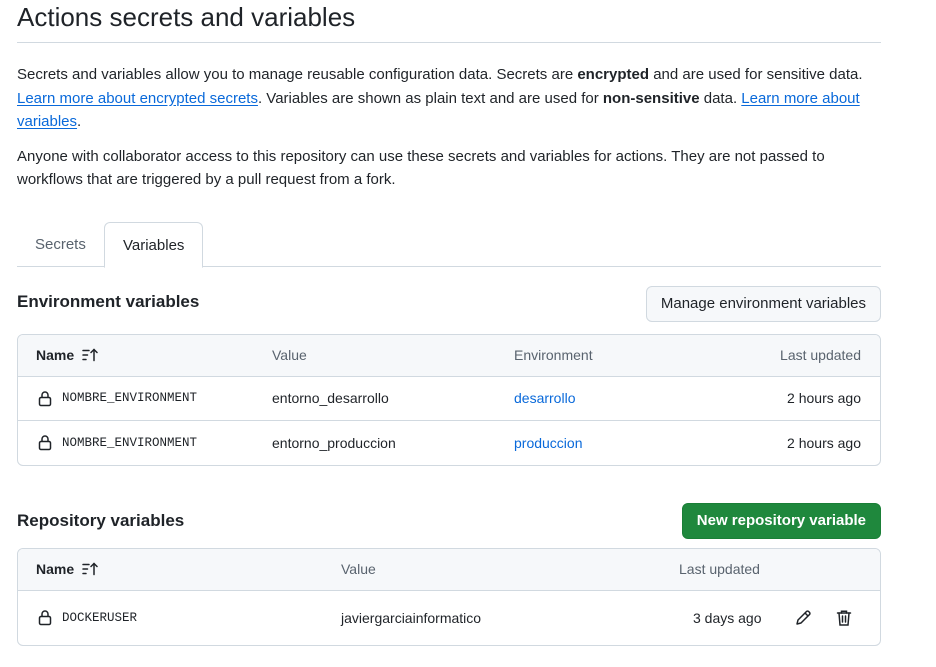 Image resolution: width=936 pixels, height=667 pixels. What do you see at coordinates (763, 303) in the screenshot?
I see `manage-environment-variables-button: Manage environment variables` at bounding box center [763, 303].